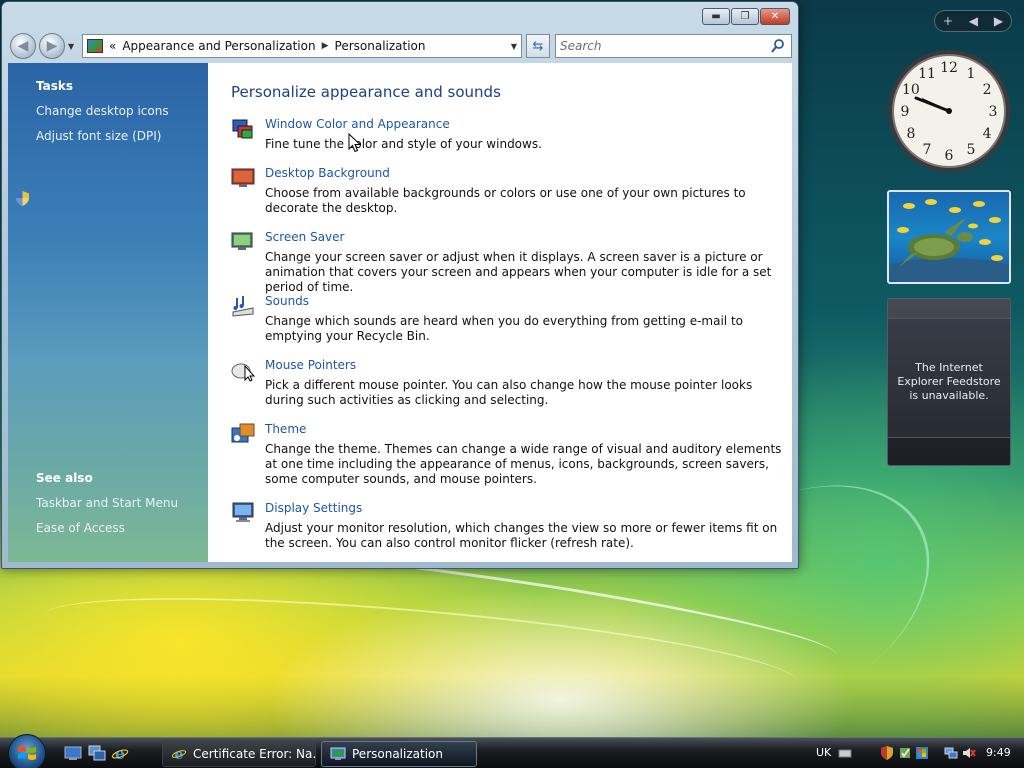 This screenshot has width=1024, height=768. What do you see at coordinates (987, 134) in the screenshot?
I see `clock-numeral: 4` at bounding box center [987, 134].